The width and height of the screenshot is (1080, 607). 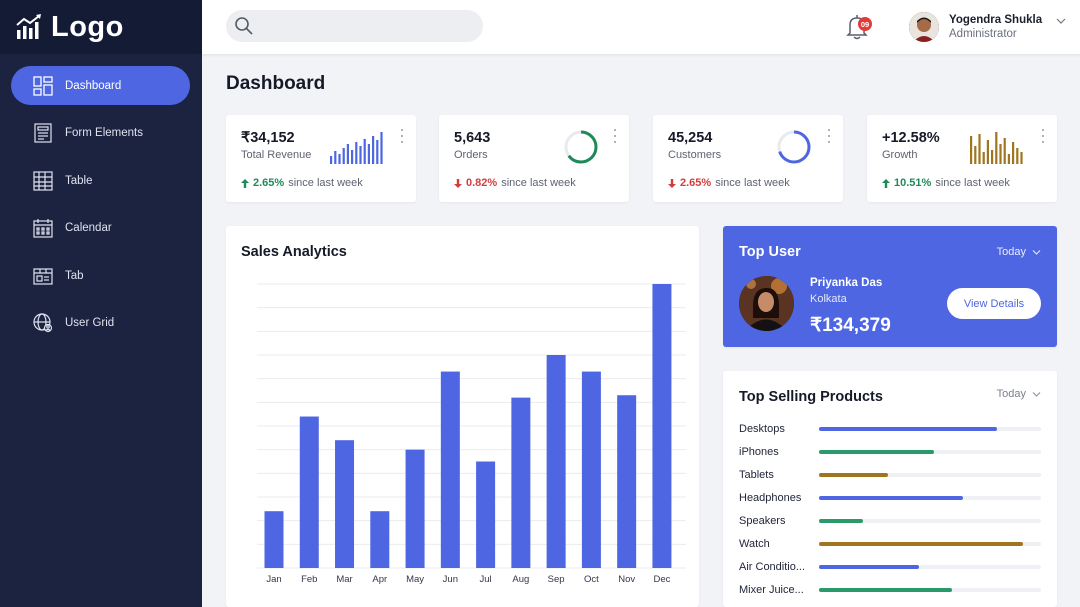 I want to click on sidebar-item-label: Tab, so click(x=74, y=275).